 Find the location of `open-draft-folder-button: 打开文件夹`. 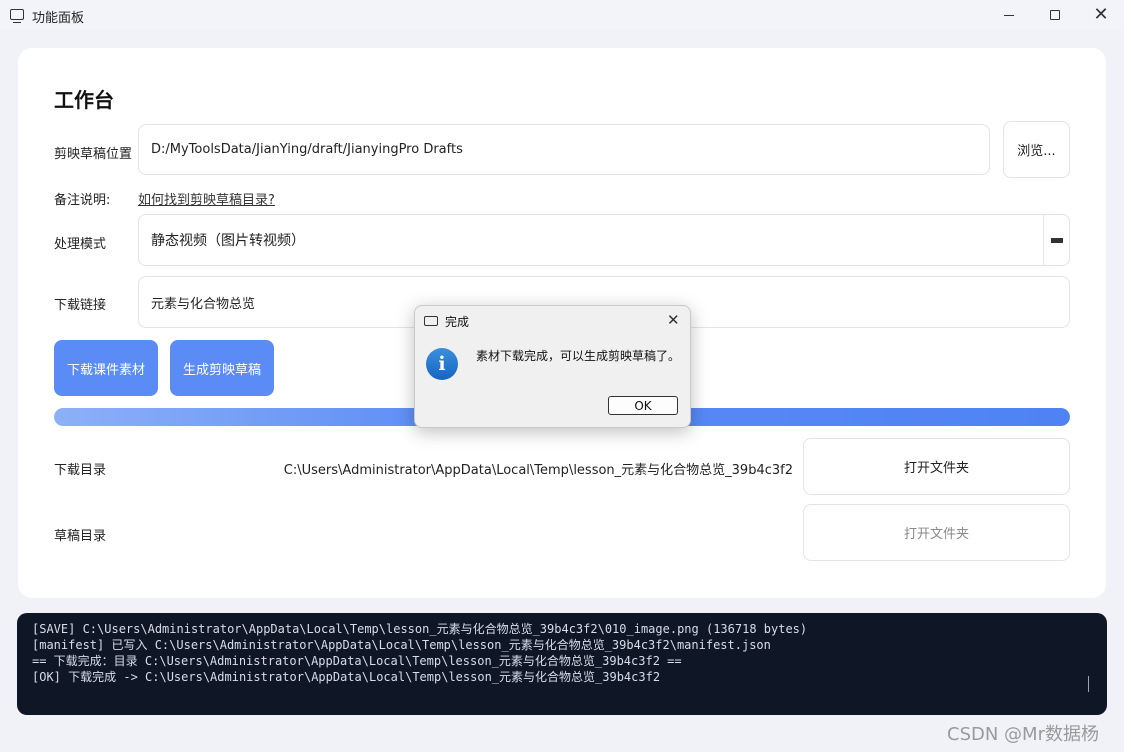

open-draft-folder-button: 打开文件夹 is located at coordinates (936, 532).